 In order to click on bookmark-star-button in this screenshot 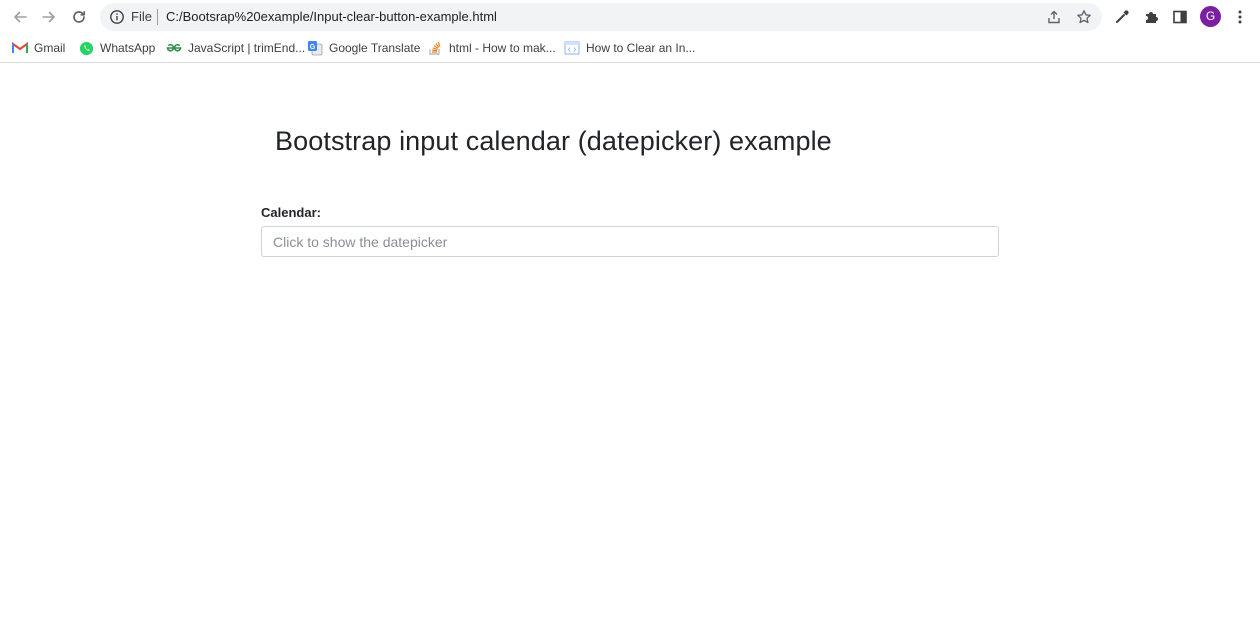, I will do `click(1084, 17)`.